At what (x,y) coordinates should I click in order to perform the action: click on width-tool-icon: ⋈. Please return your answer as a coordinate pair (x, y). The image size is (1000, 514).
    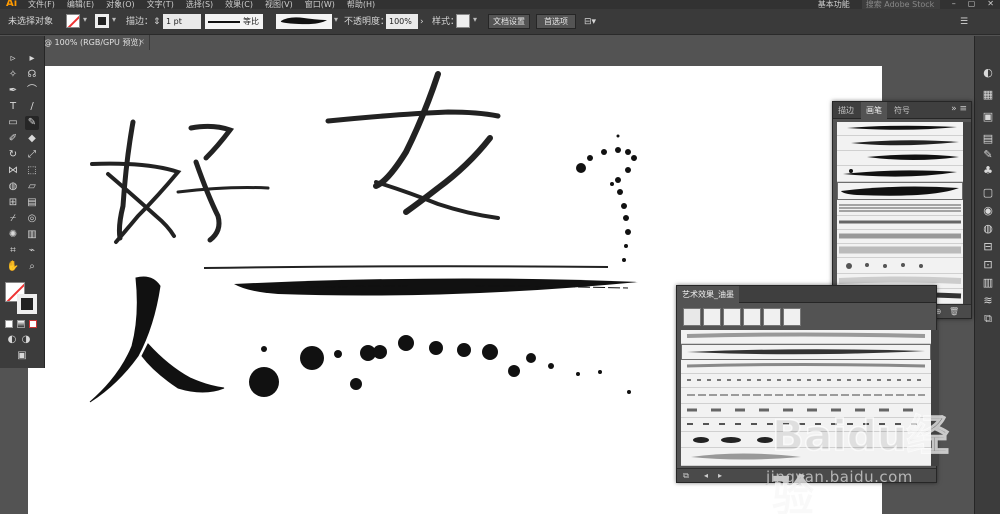
    Looking at the image, I should click on (13, 171).